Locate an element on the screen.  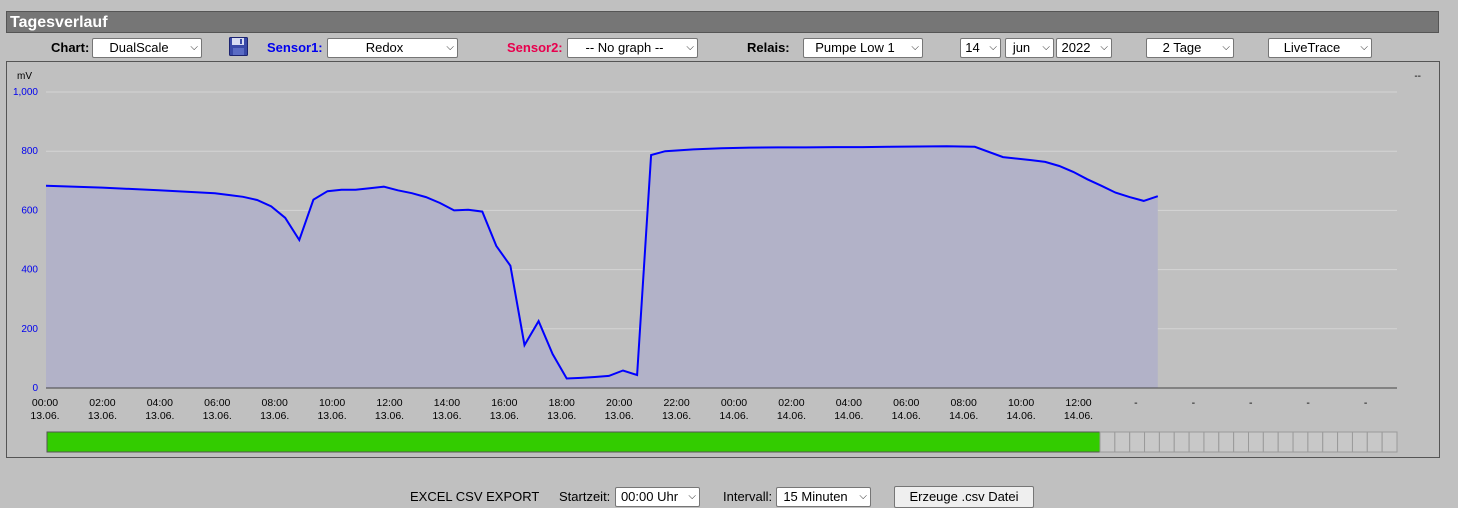
start-select: 00:00 Uhr ⌵ is located at coordinates (657, 497).